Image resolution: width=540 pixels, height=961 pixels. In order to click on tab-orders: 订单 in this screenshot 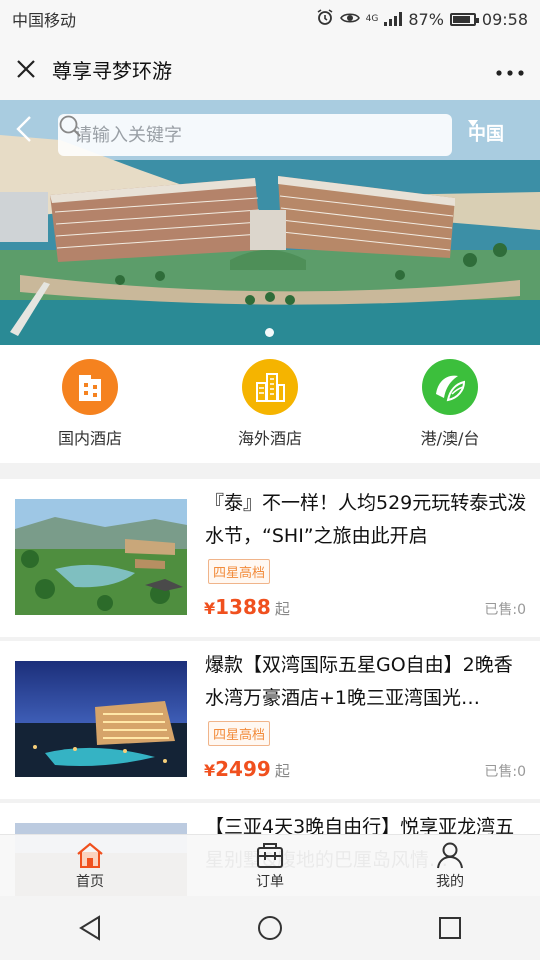, I will do `click(270, 866)`.